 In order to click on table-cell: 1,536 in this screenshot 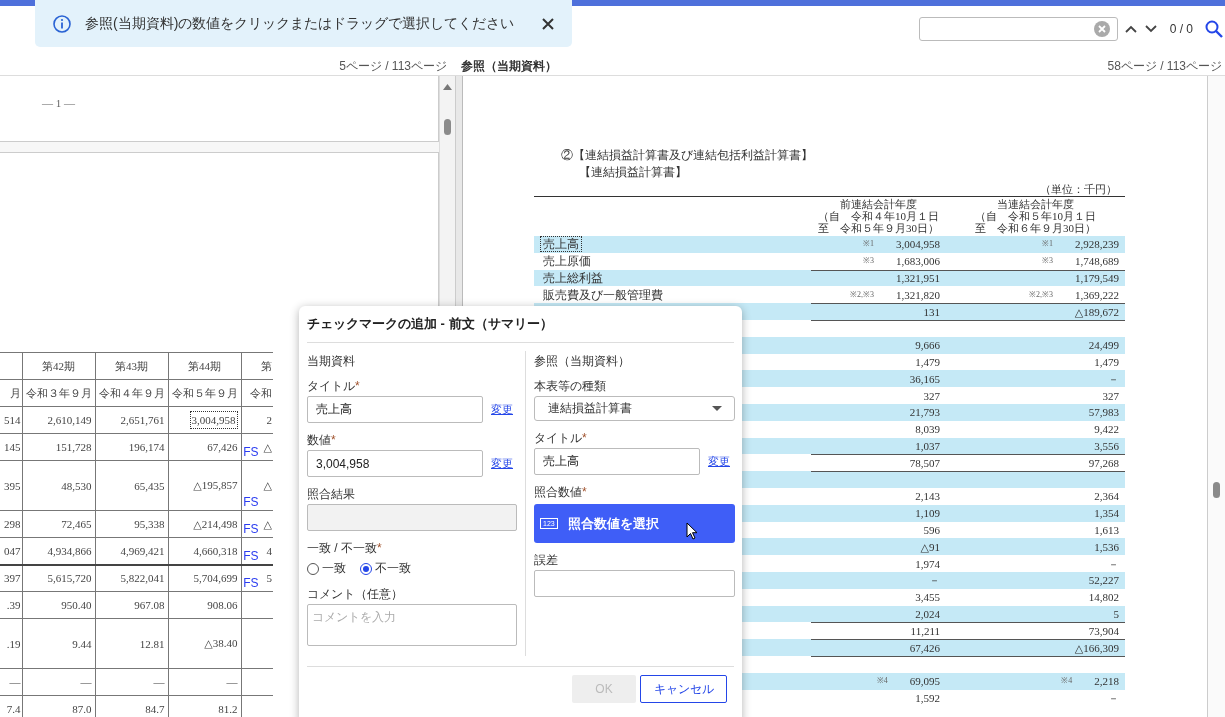, I will do `click(1106, 546)`.